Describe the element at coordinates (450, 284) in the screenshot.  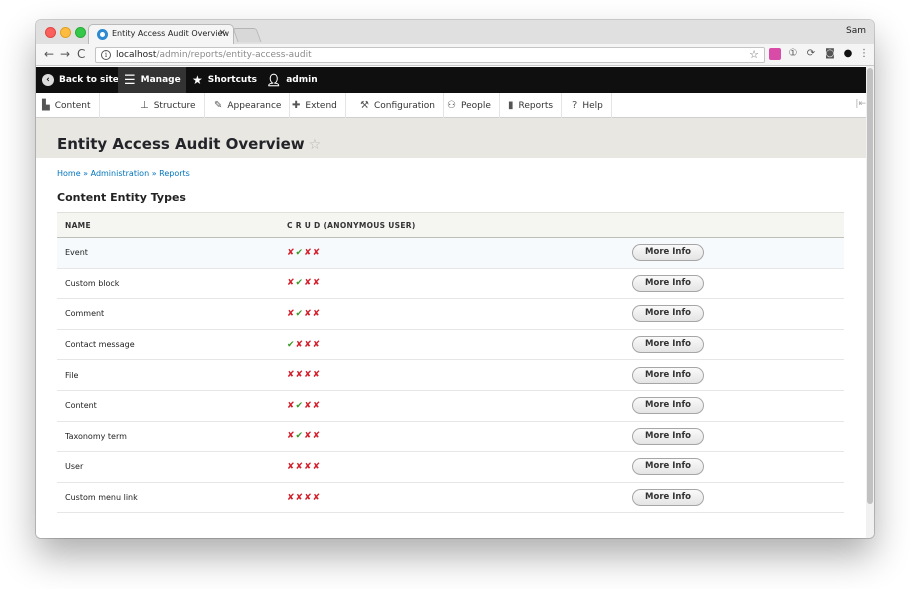
I see `table-row: Custom block ✘✔✘✘ More Info` at that location.